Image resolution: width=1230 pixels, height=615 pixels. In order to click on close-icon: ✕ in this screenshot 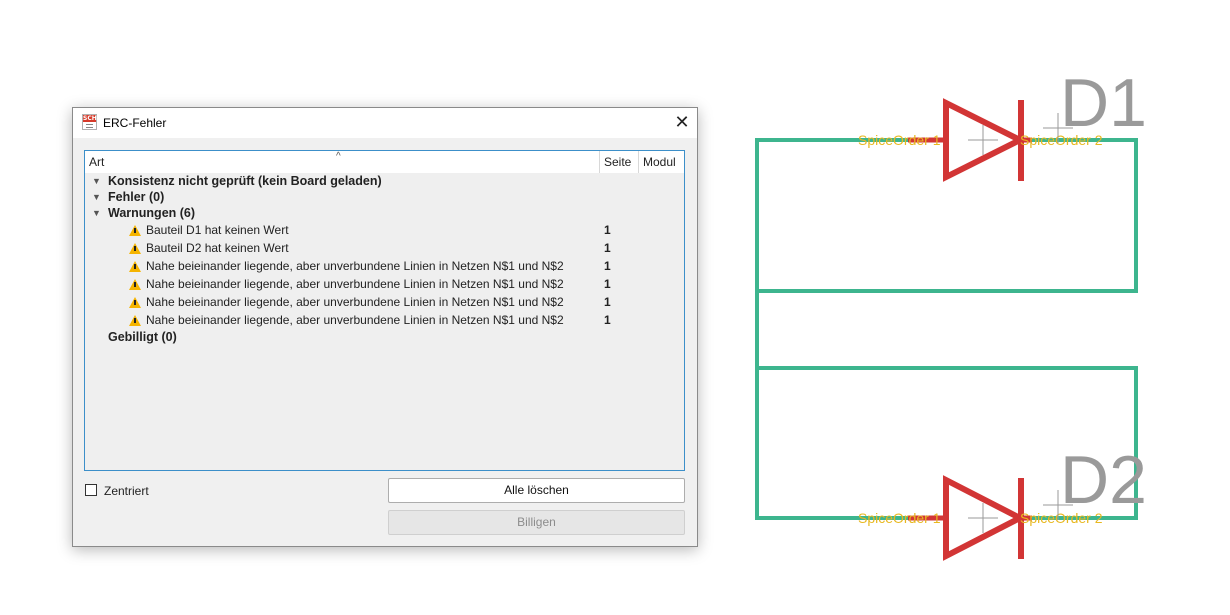, I will do `click(682, 123)`.